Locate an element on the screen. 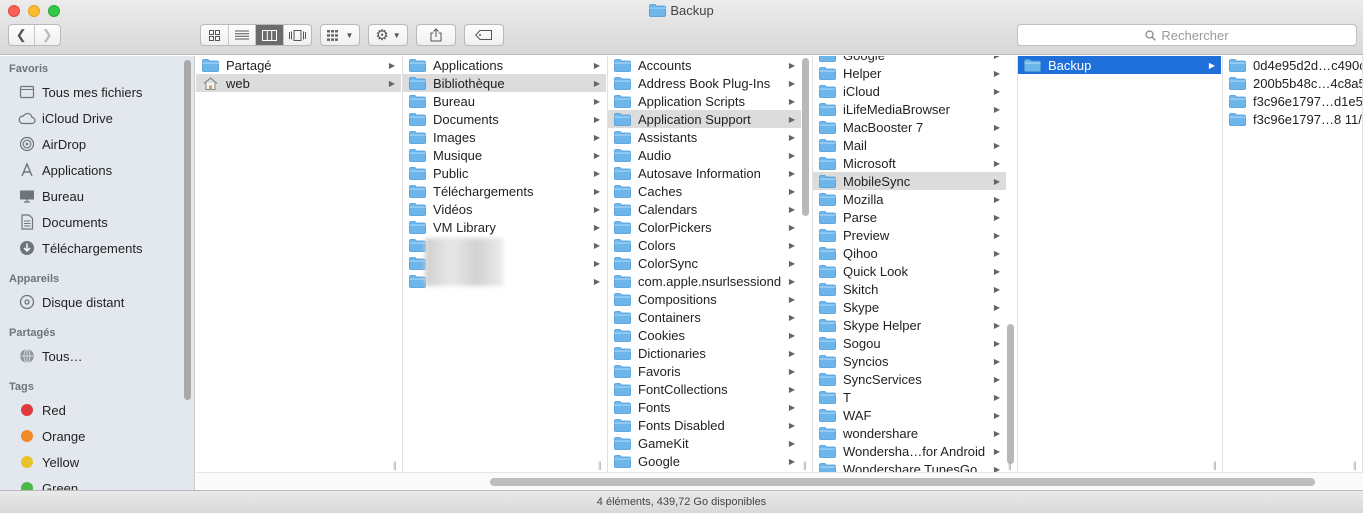 This screenshot has height=513, width=1363. sidebar-item-airdrop: AirDrop is located at coordinates (90, 144).